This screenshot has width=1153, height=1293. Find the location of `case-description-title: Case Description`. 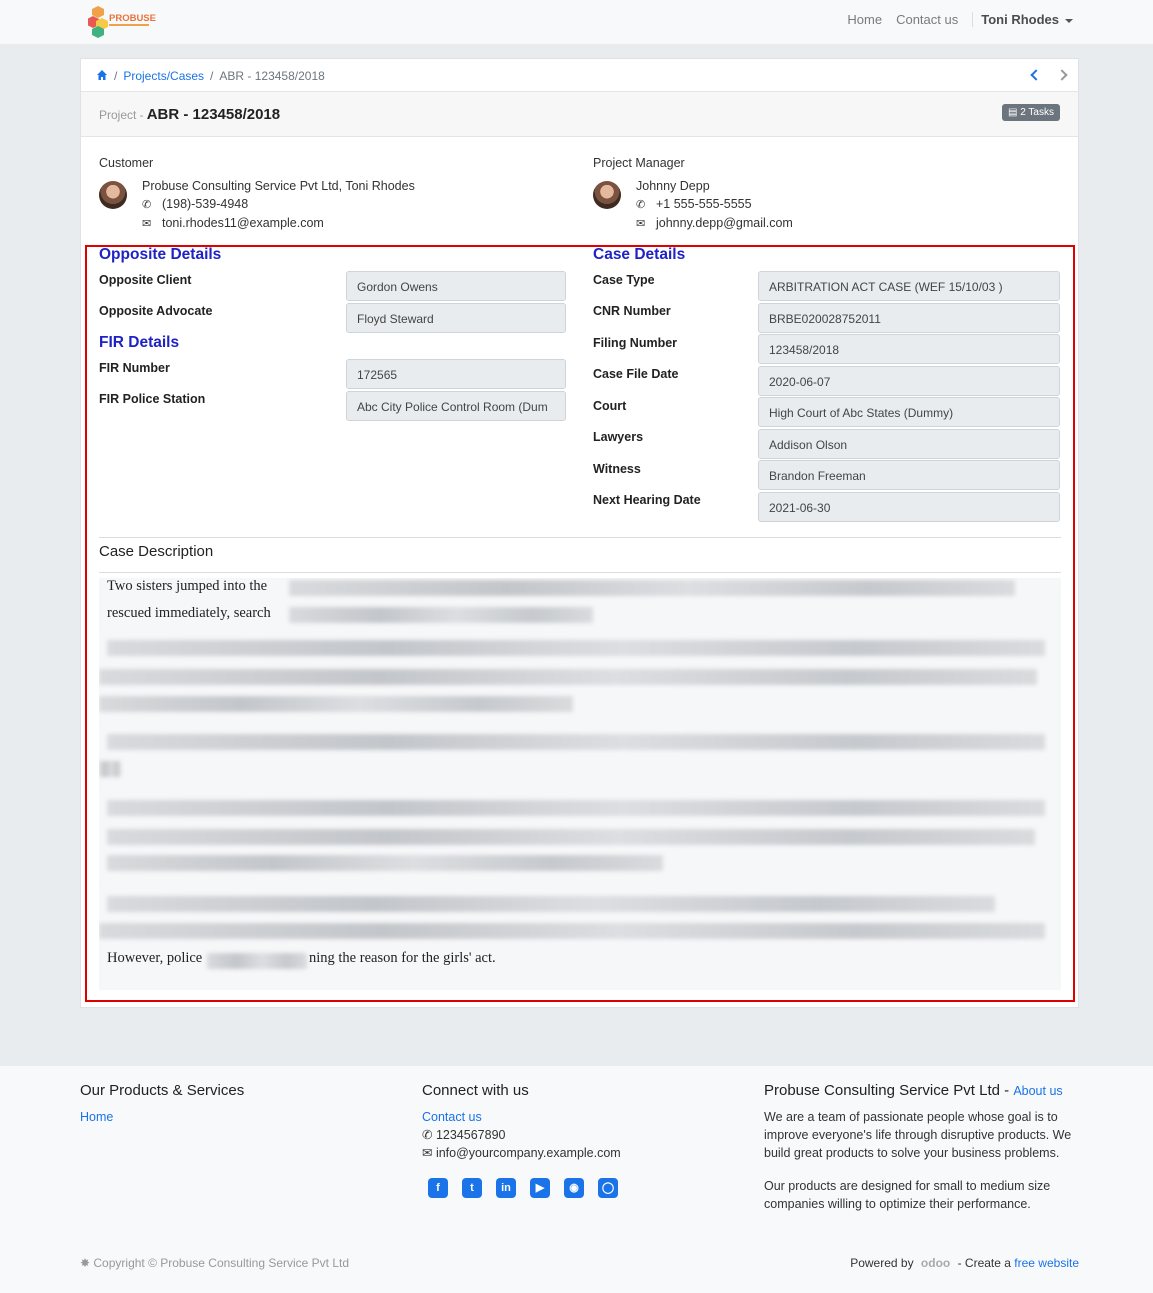

case-description-title: Case Description is located at coordinates (156, 551).